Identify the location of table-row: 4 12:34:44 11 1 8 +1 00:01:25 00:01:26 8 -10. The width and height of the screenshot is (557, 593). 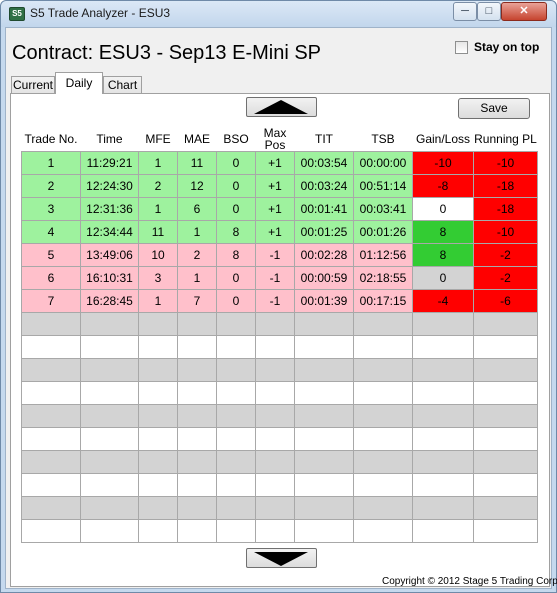
(279, 232).